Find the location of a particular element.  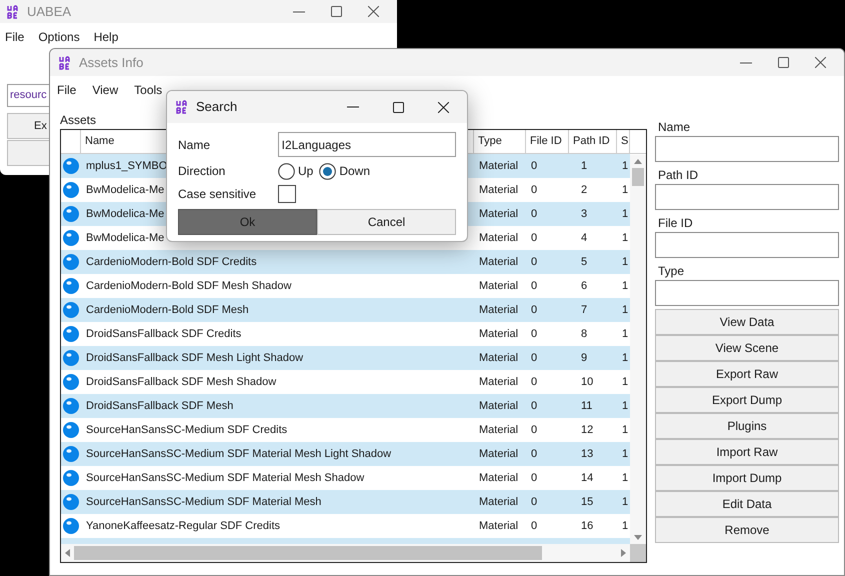

field-label: Path ID is located at coordinates (678, 175).